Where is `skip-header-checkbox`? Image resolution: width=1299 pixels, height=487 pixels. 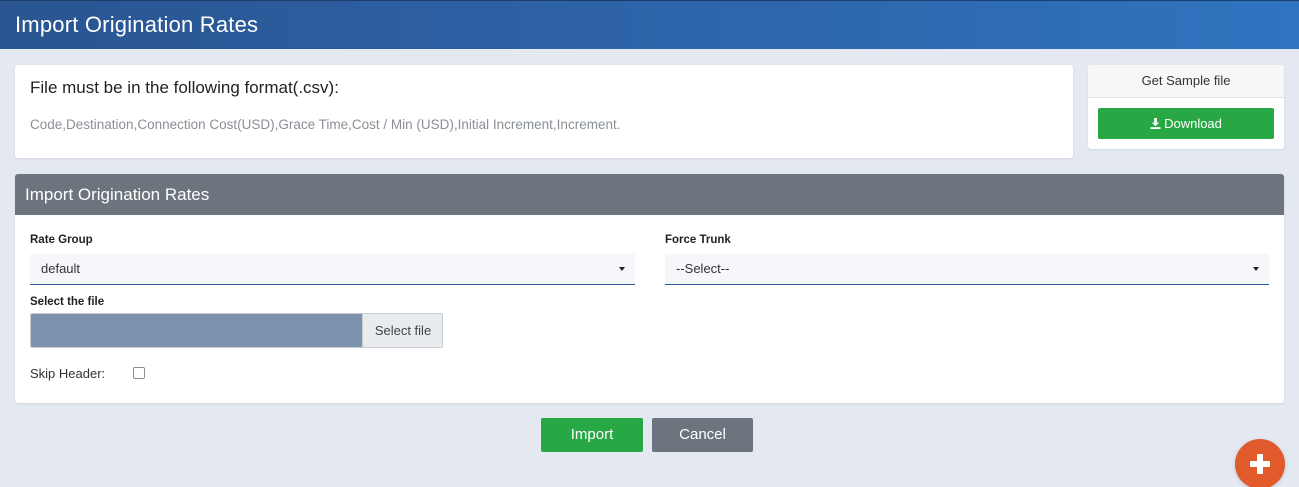
skip-header-checkbox is located at coordinates (139, 373).